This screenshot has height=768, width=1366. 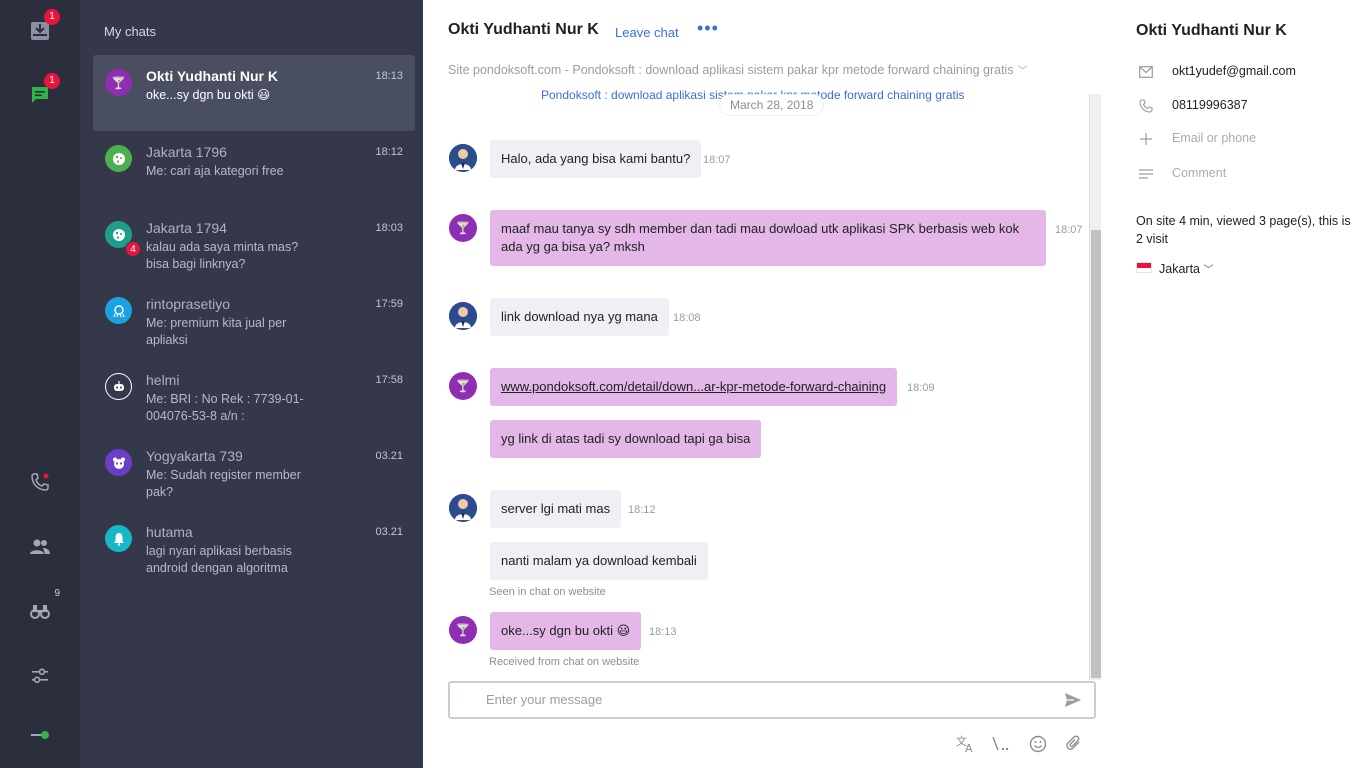 What do you see at coordinates (389, 228) in the screenshot?
I see `chat-time: 18:03` at bounding box center [389, 228].